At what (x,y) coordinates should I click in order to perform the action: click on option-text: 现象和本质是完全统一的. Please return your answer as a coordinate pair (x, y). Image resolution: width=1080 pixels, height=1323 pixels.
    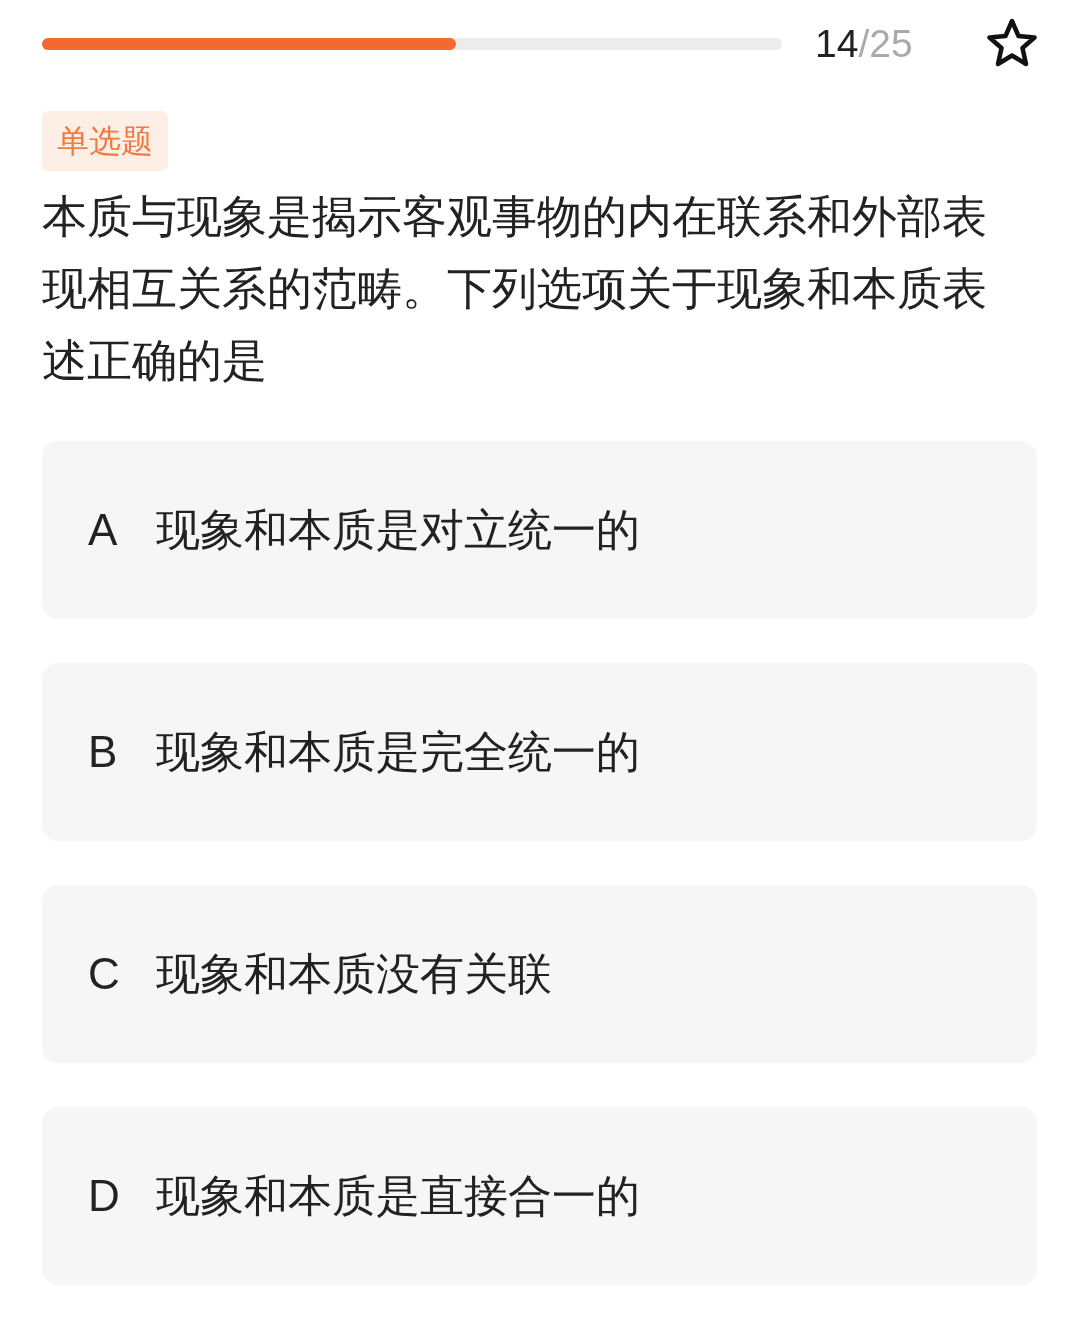
    Looking at the image, I should click on (398, 751).